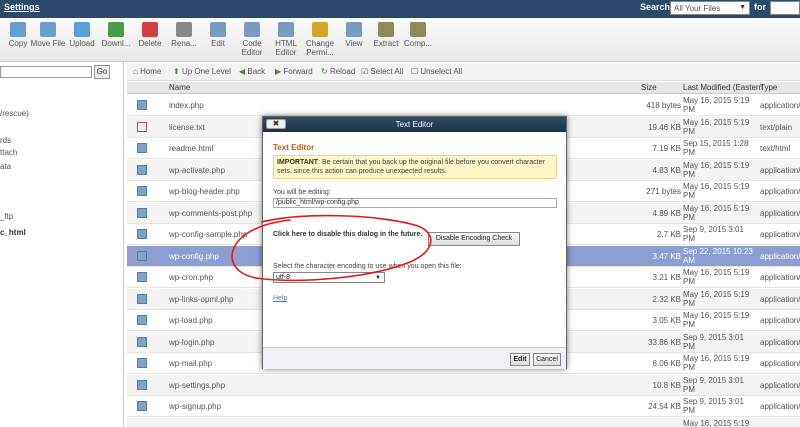  I want to click on up-one-level-button: ⬆ Up One Level, so click(202, 71).